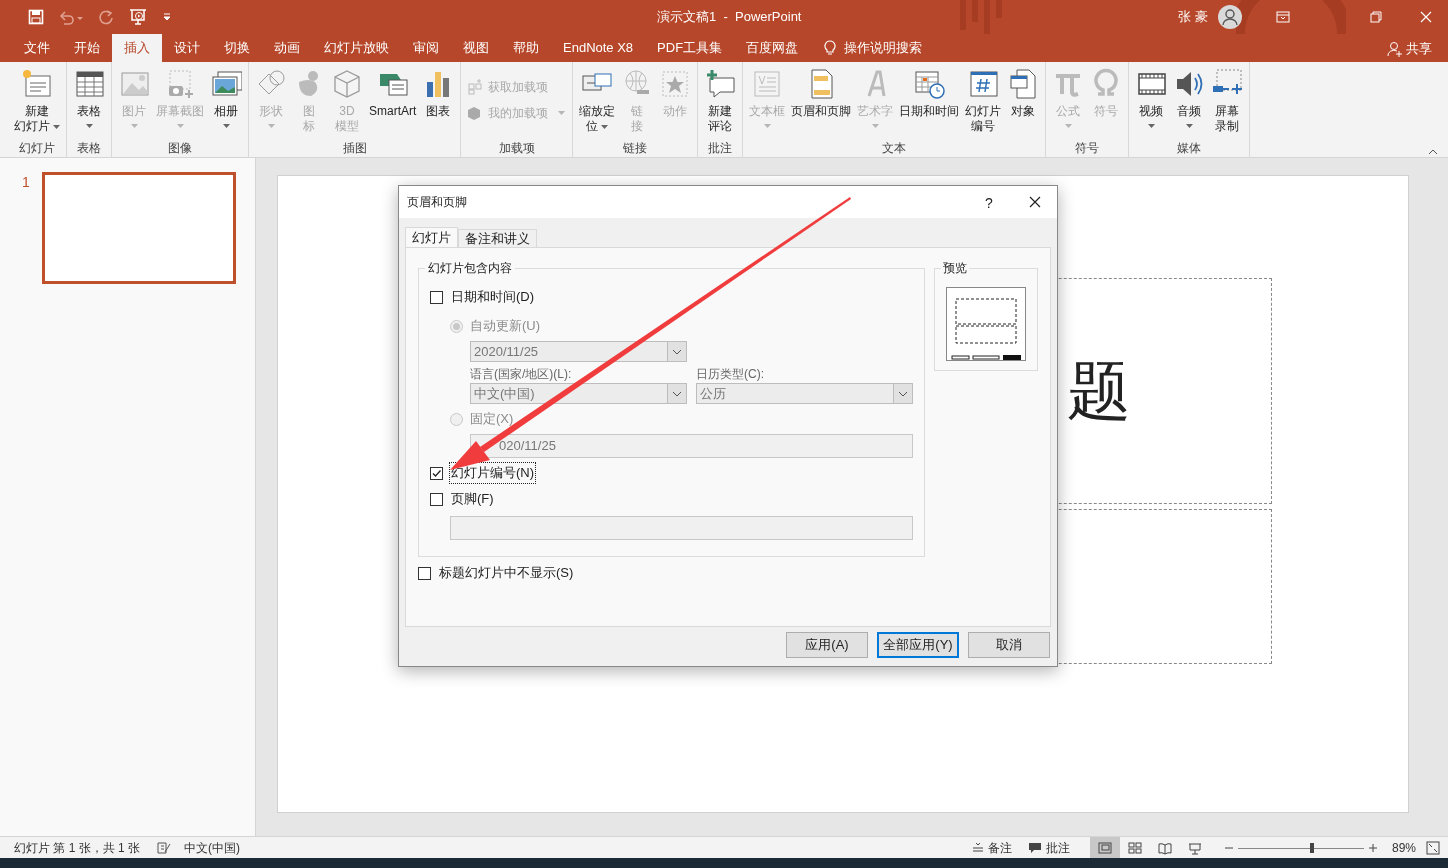 The image size is (1448, 868). I want to click on group-label: 文本, so click(894, 148).